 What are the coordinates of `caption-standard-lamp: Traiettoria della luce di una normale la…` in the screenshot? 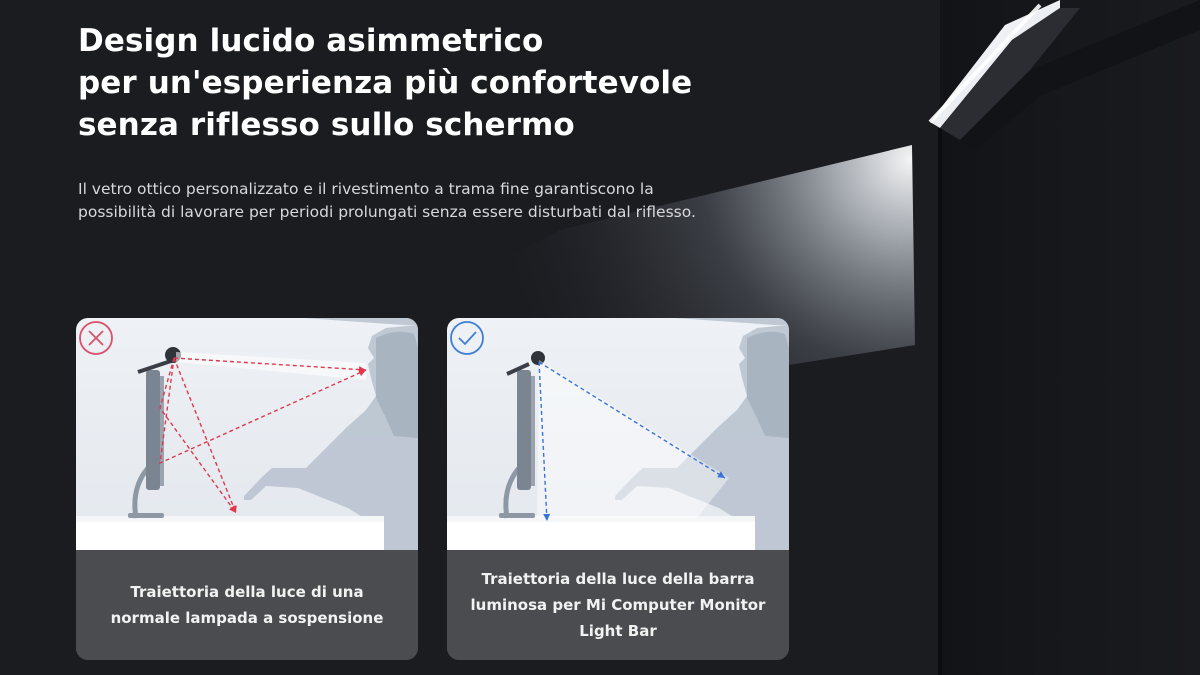 It's located at (247, 605).